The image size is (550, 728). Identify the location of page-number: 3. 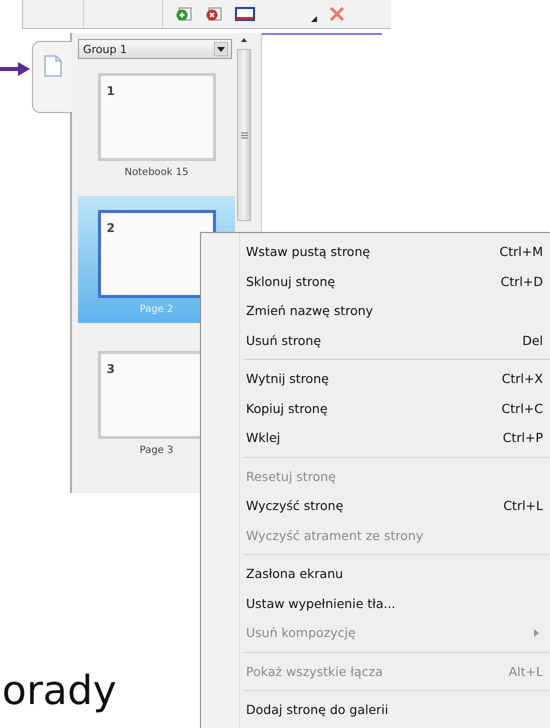
(110, 369).